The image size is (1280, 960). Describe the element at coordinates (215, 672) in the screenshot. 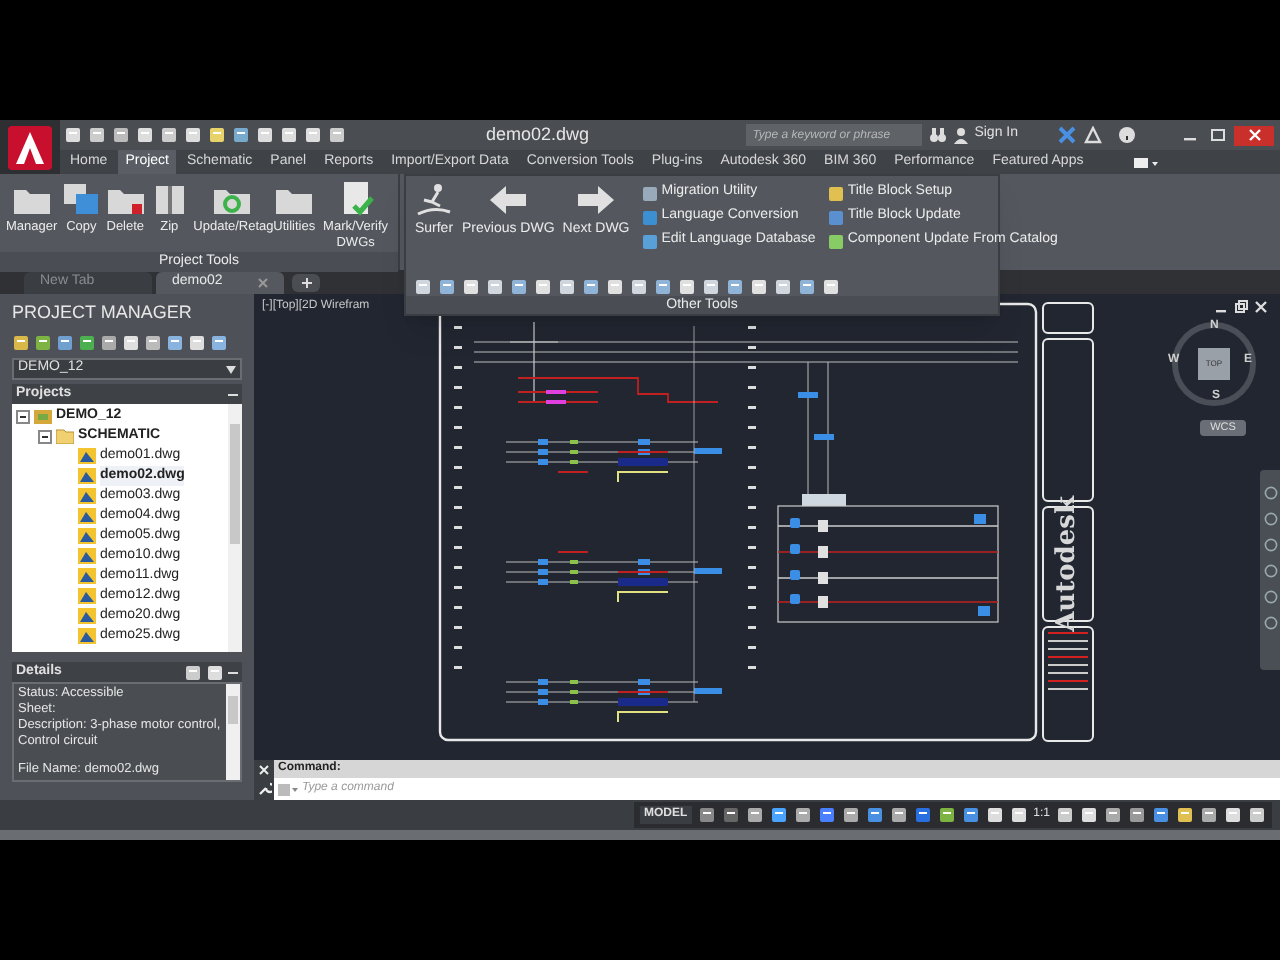

I see `image-icon` at that location.